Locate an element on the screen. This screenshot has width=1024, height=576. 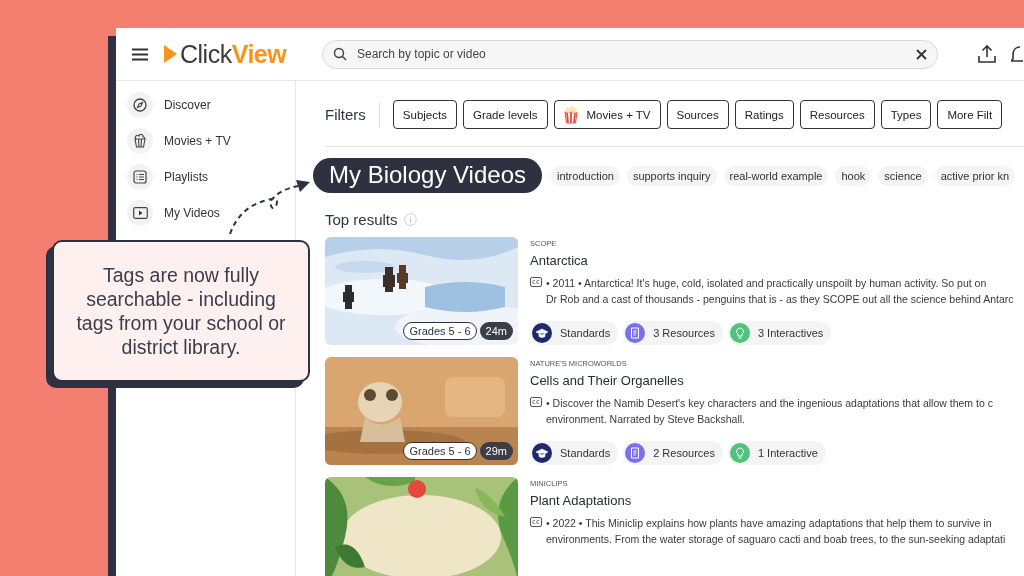
section-title: Top results is located at coordinates (361, 219).